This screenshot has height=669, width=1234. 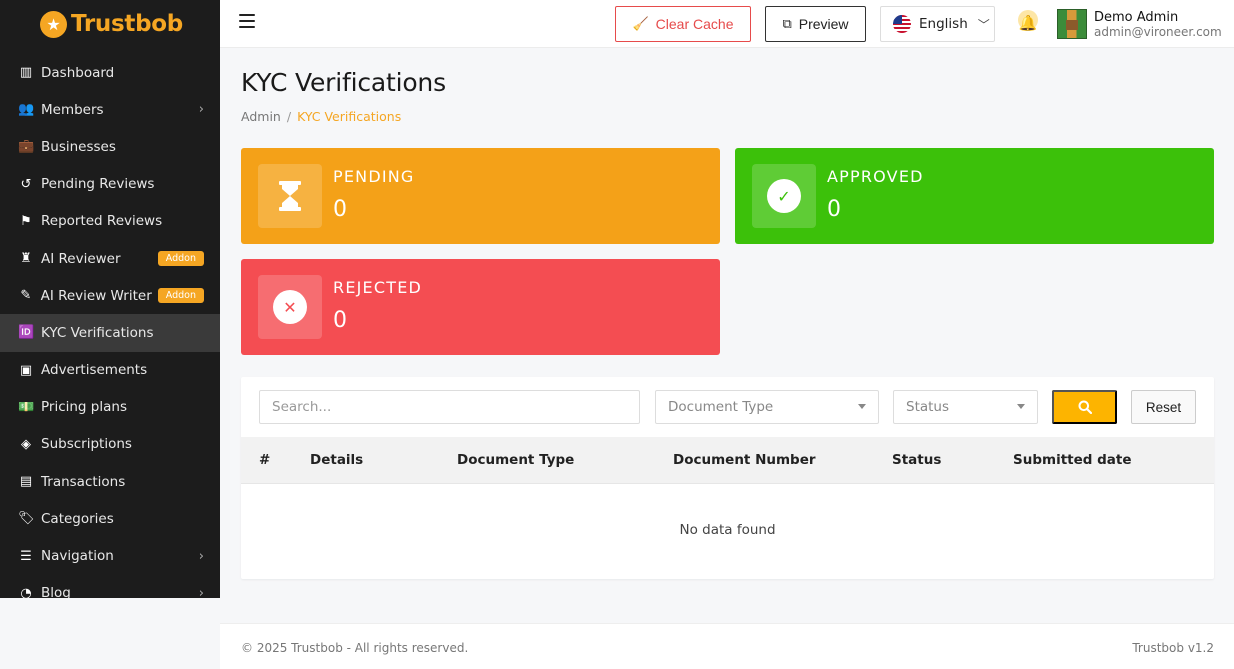 I want to click on footer-copyright: © 2025 Trustbob - All rights reserved., so click(x=355, y=648).